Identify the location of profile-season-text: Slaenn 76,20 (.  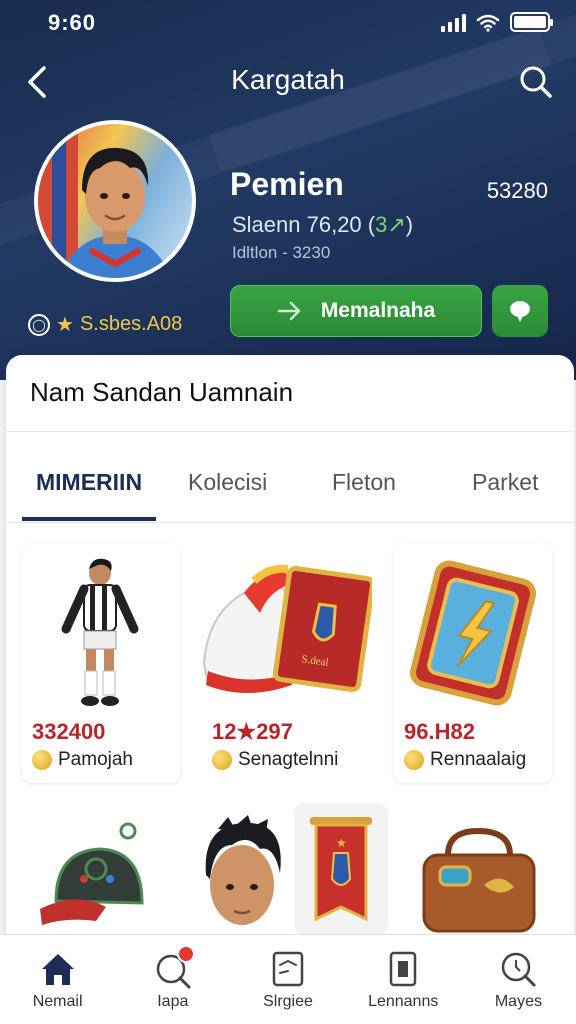
(304, 224).